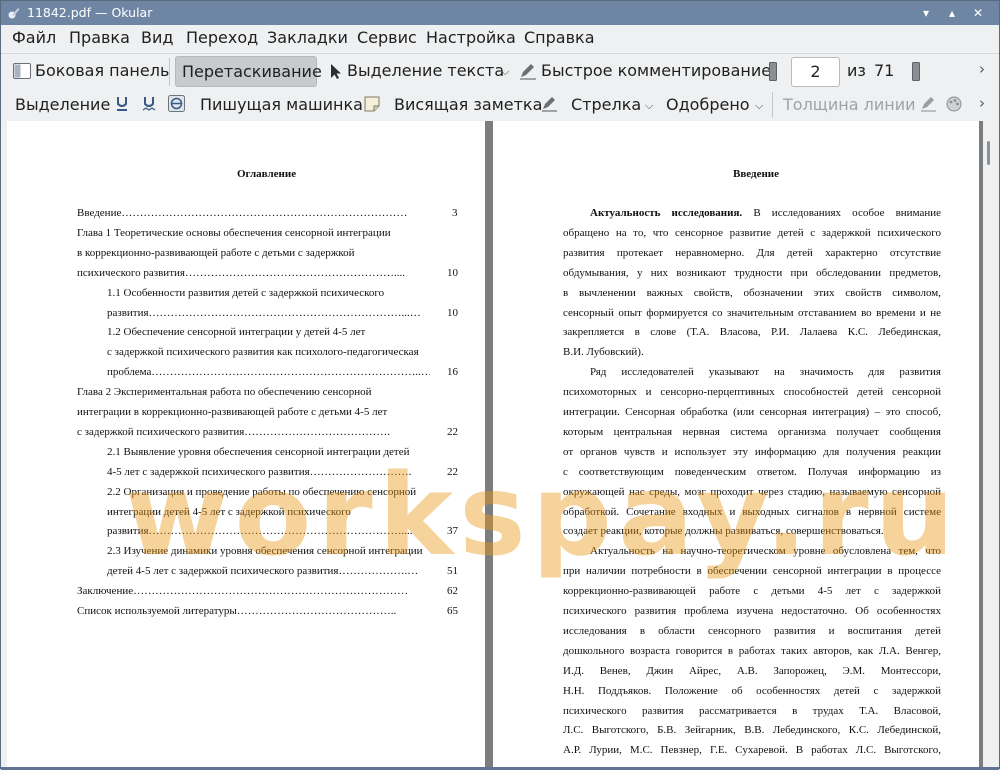 The width and height of the screenshot is (1000, 770). Describe the element at coordinates (176, 103) in the screenshot. I see `strikeout-icon` at that location.